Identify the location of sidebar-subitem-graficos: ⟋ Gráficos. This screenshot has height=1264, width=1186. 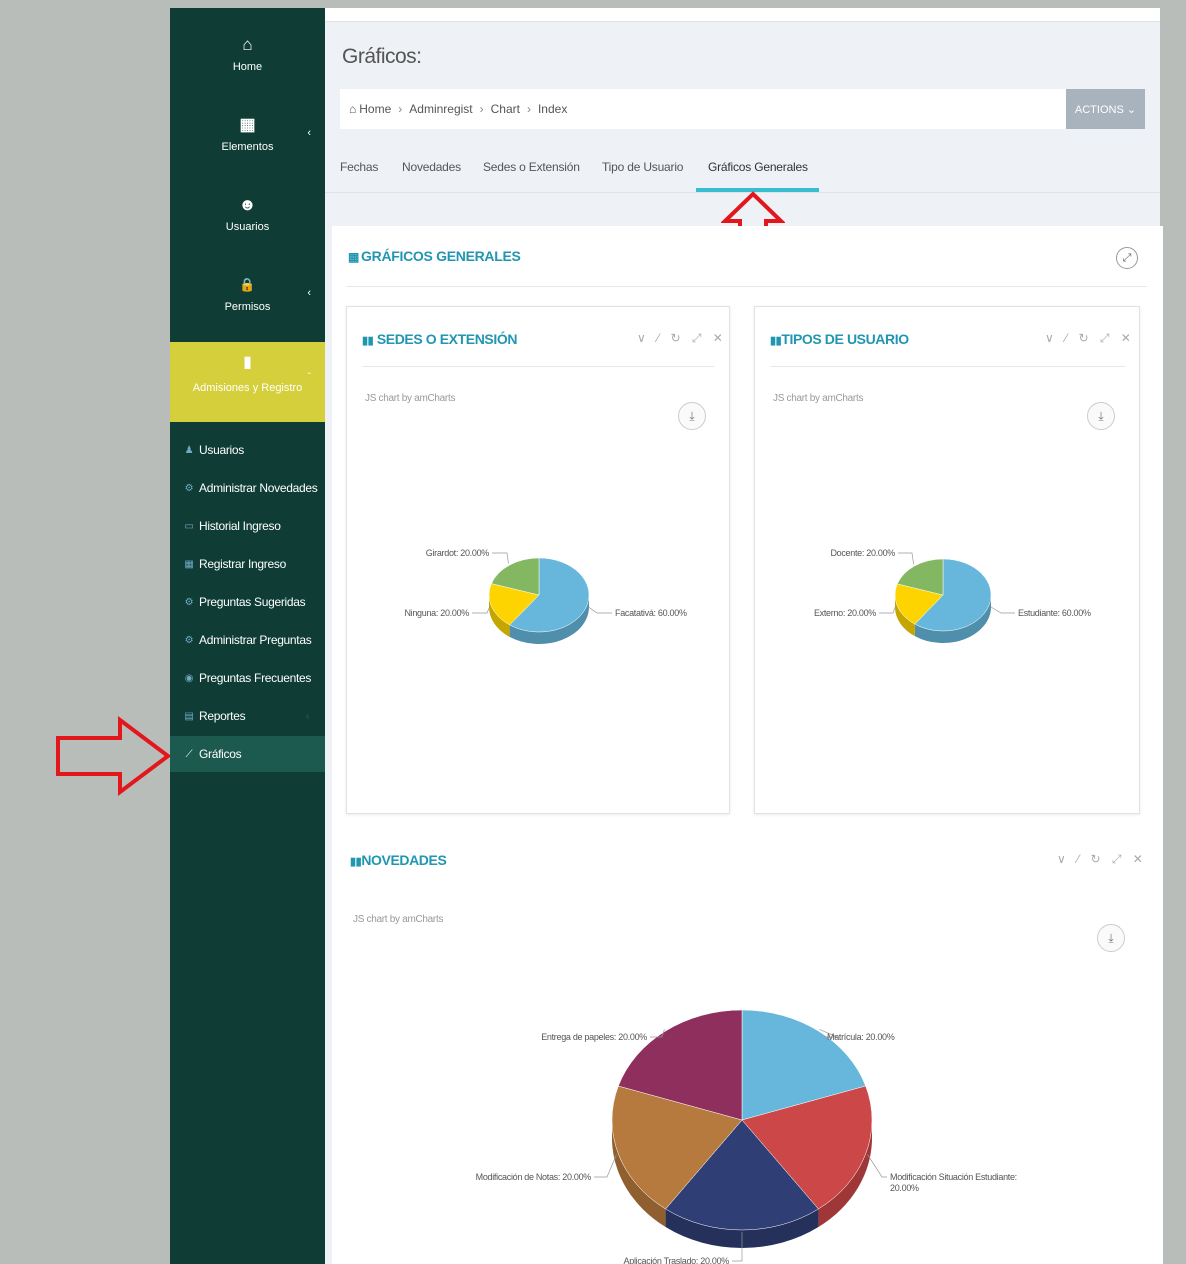
(247, 754).